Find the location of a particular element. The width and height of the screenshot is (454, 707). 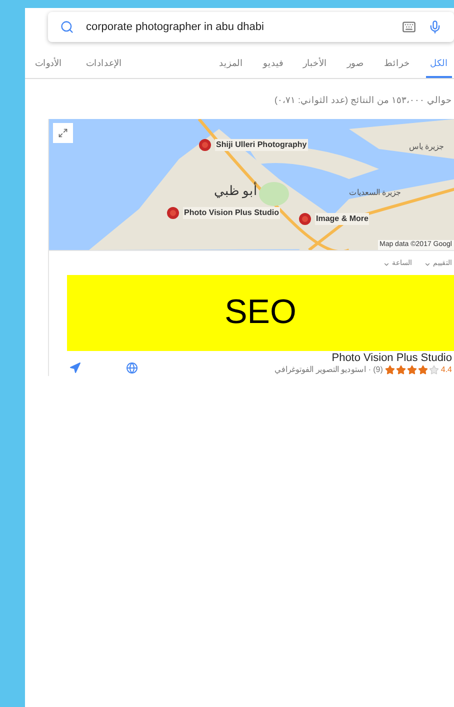

search-tab: المزيد is located at coordinates (231, 67).